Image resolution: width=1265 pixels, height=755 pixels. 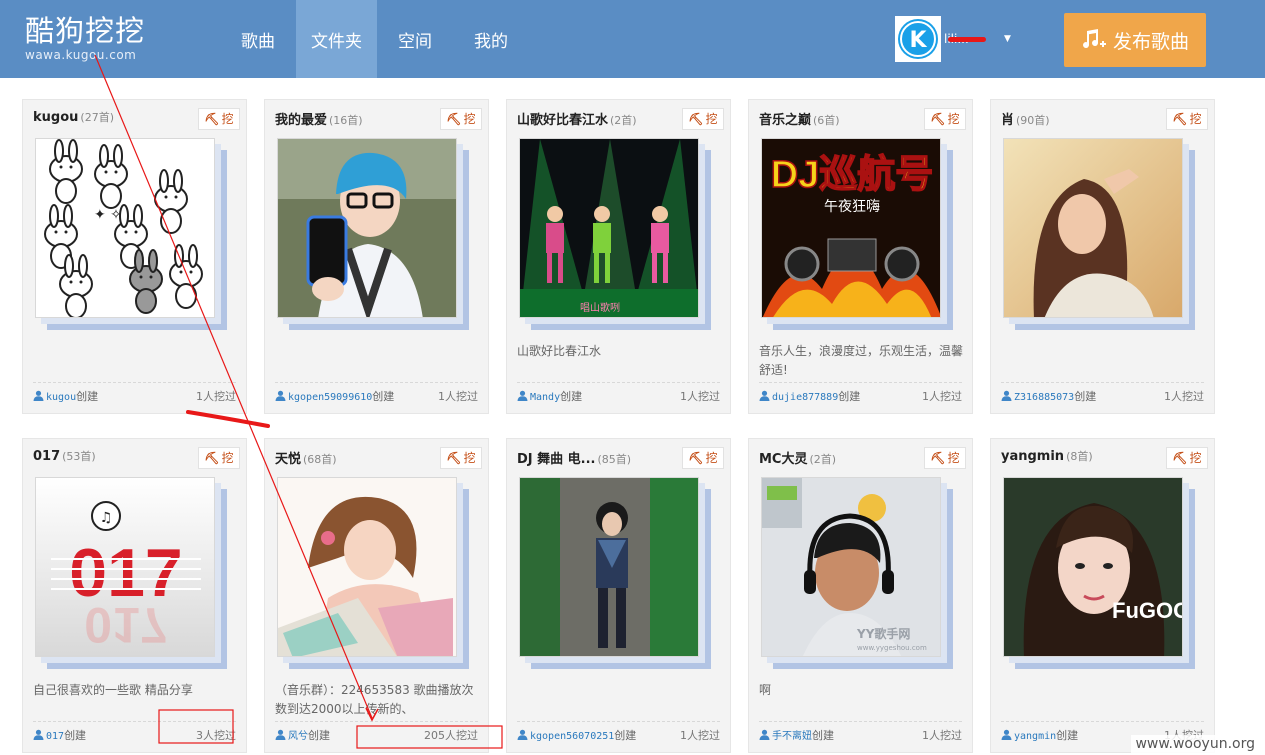 I want to click on folder-card: 肖 (90首) ⛏ 挖 Z316885073创建 1人挖过, so click(x=1102, y=256).